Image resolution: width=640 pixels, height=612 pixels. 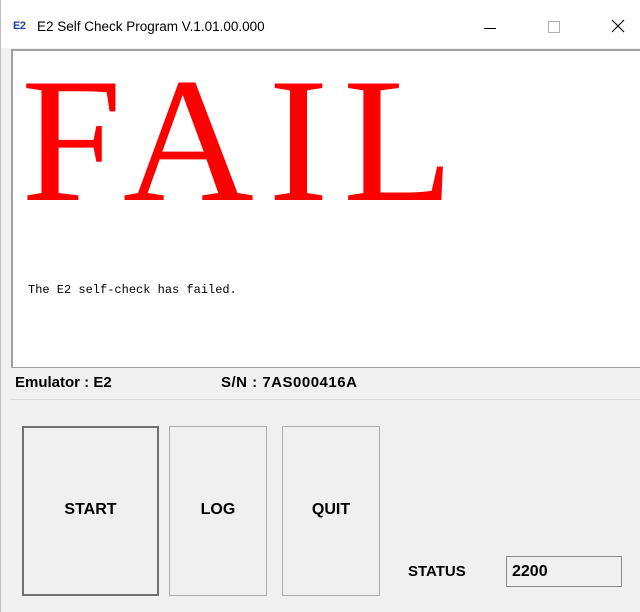 I want to click on start-button-label: START, so click(x=90, y=509).